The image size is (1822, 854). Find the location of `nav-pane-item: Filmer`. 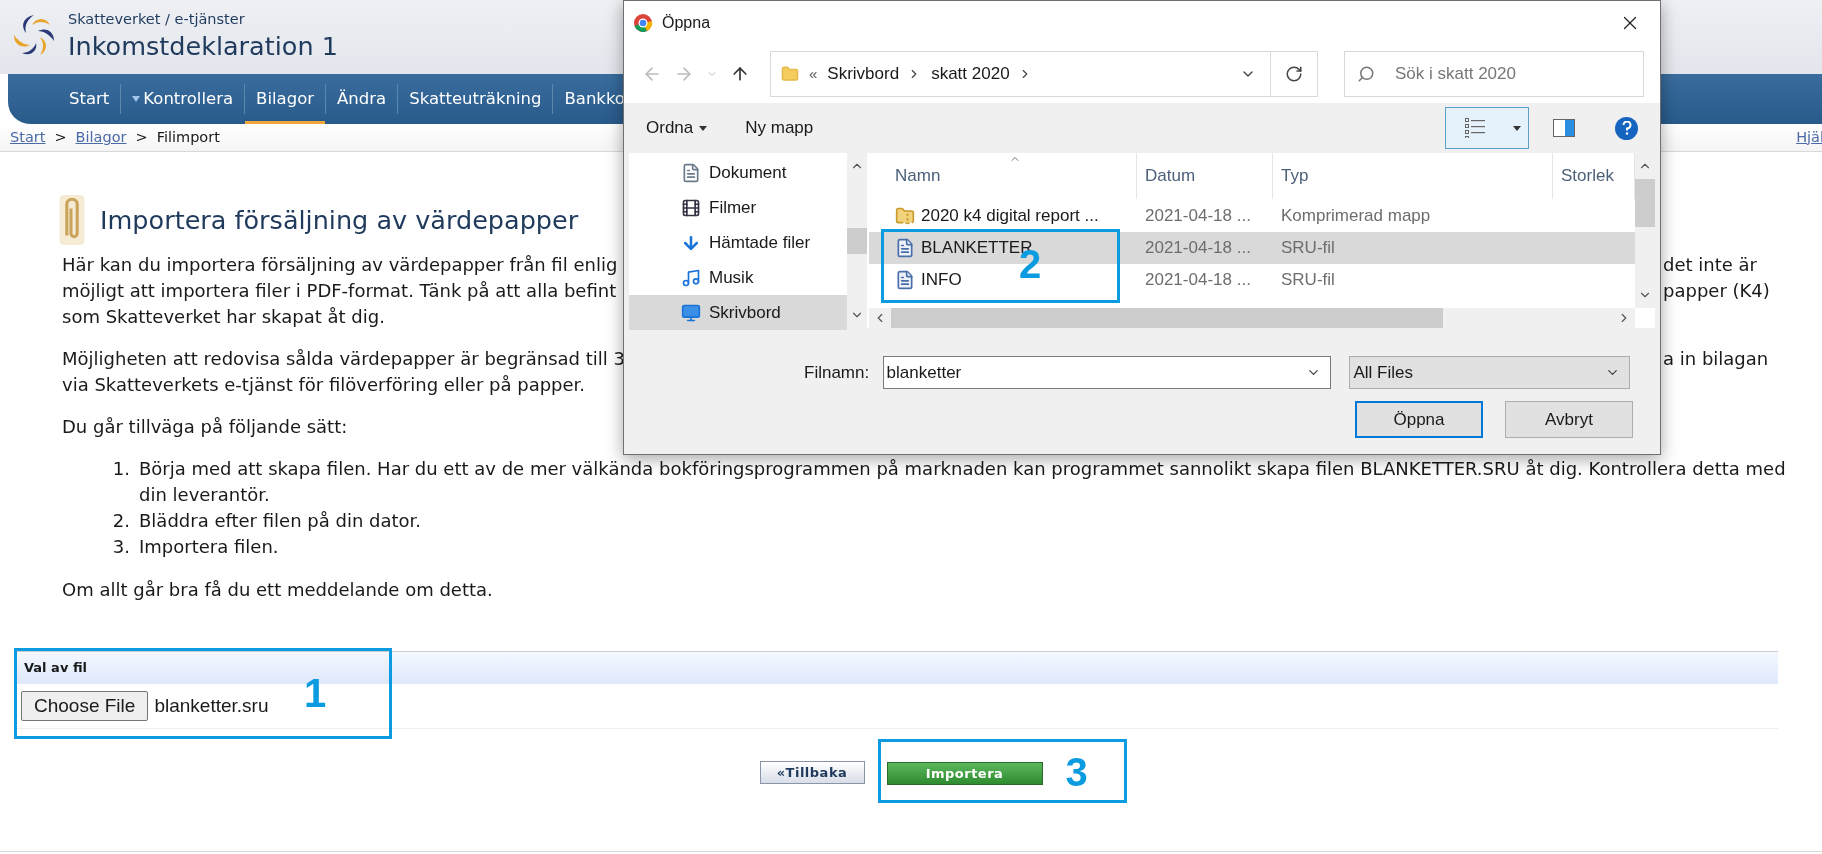

nav-pane-item: Filmer is located at coordinates (738, 207).